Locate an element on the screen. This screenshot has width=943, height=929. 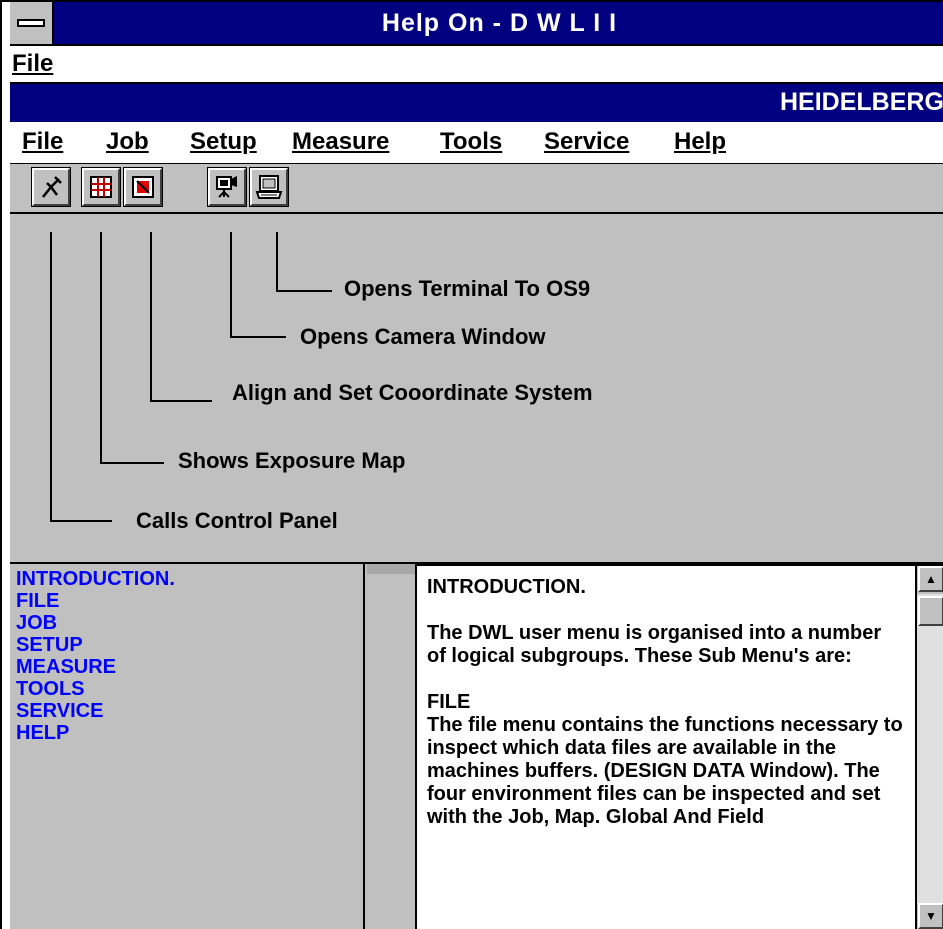
control-pointer-line is located at coordinates (51, 377).